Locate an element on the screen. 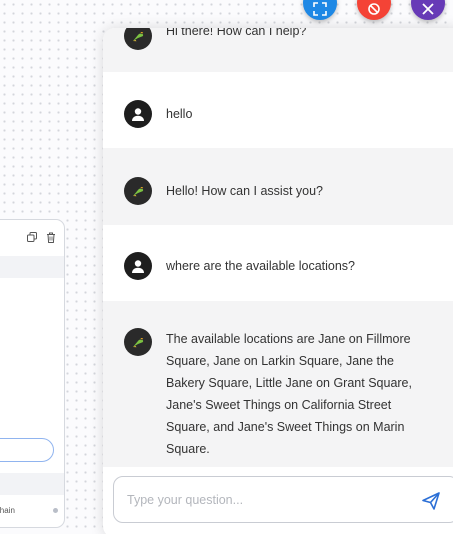 The image size is (453, 534). clear-chat-icon is located at coordinates (374, 9).